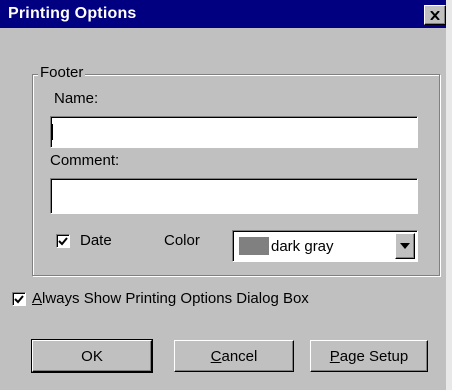  Describe the element at coordinates (223, 14) in the screenshot. I see `title-bar: Printing Options` at that location.